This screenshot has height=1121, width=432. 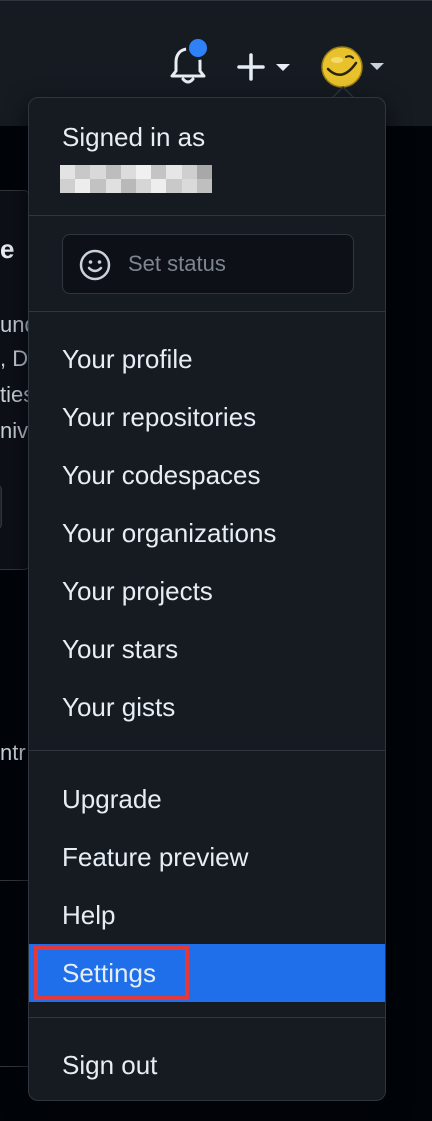 I want to click on set-status-button: Set status, so click(x=208, y=264).